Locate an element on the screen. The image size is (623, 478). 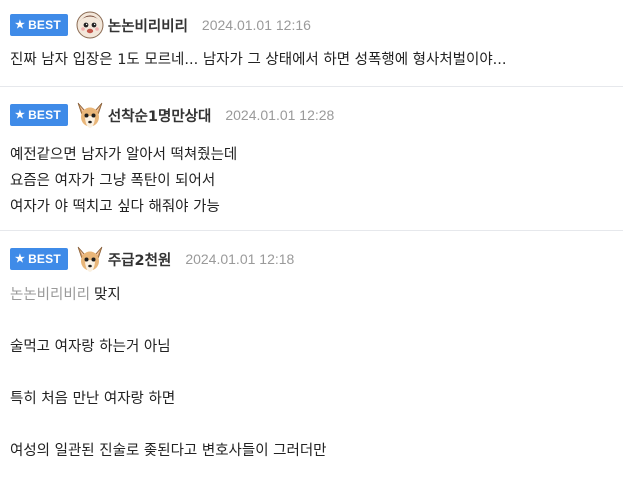
comment-header: ★ BEST 논논비리비리 2024.01.01 12:16 is located at coordinates (160, 25).